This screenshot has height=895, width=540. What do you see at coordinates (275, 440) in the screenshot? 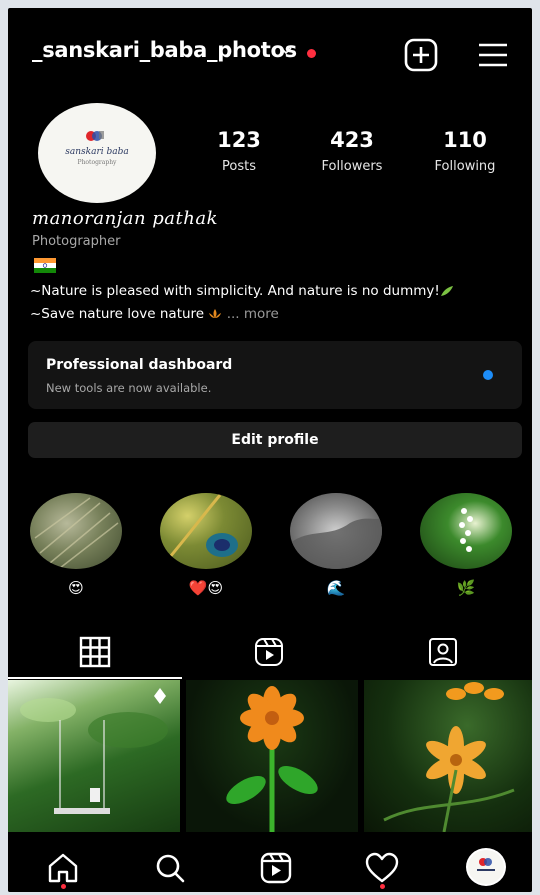
I see `edit-profile-button: Edit profile` at bounding box center [275, 440].